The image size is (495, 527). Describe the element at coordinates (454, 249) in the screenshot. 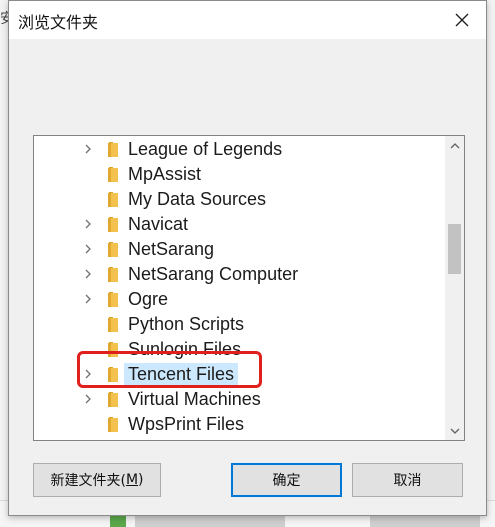

I see `scrollbar-thumb` at that location.